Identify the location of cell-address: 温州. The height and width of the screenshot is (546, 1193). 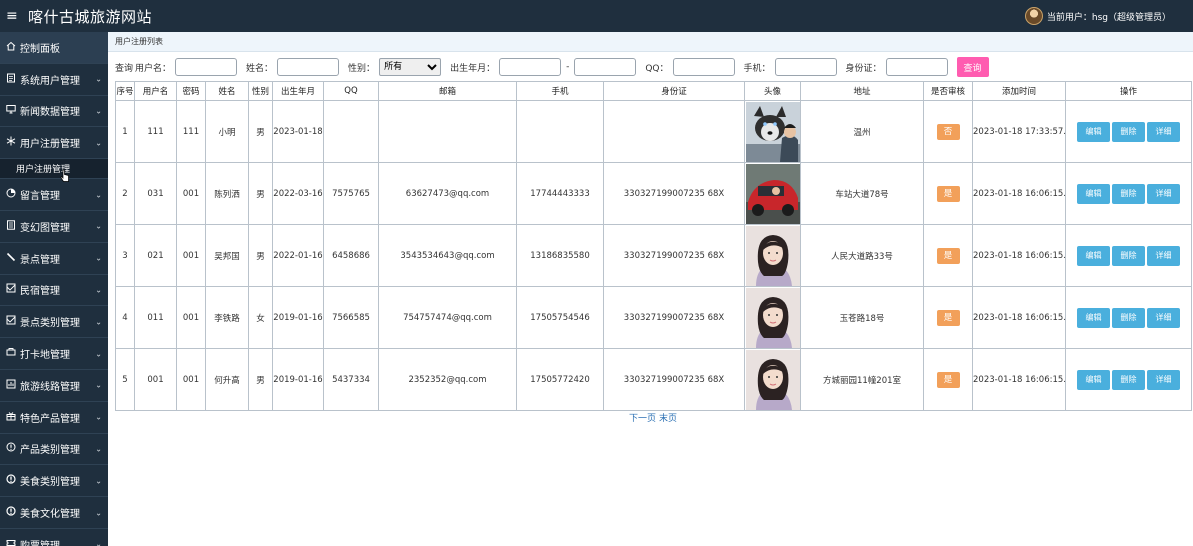
(862, 131).